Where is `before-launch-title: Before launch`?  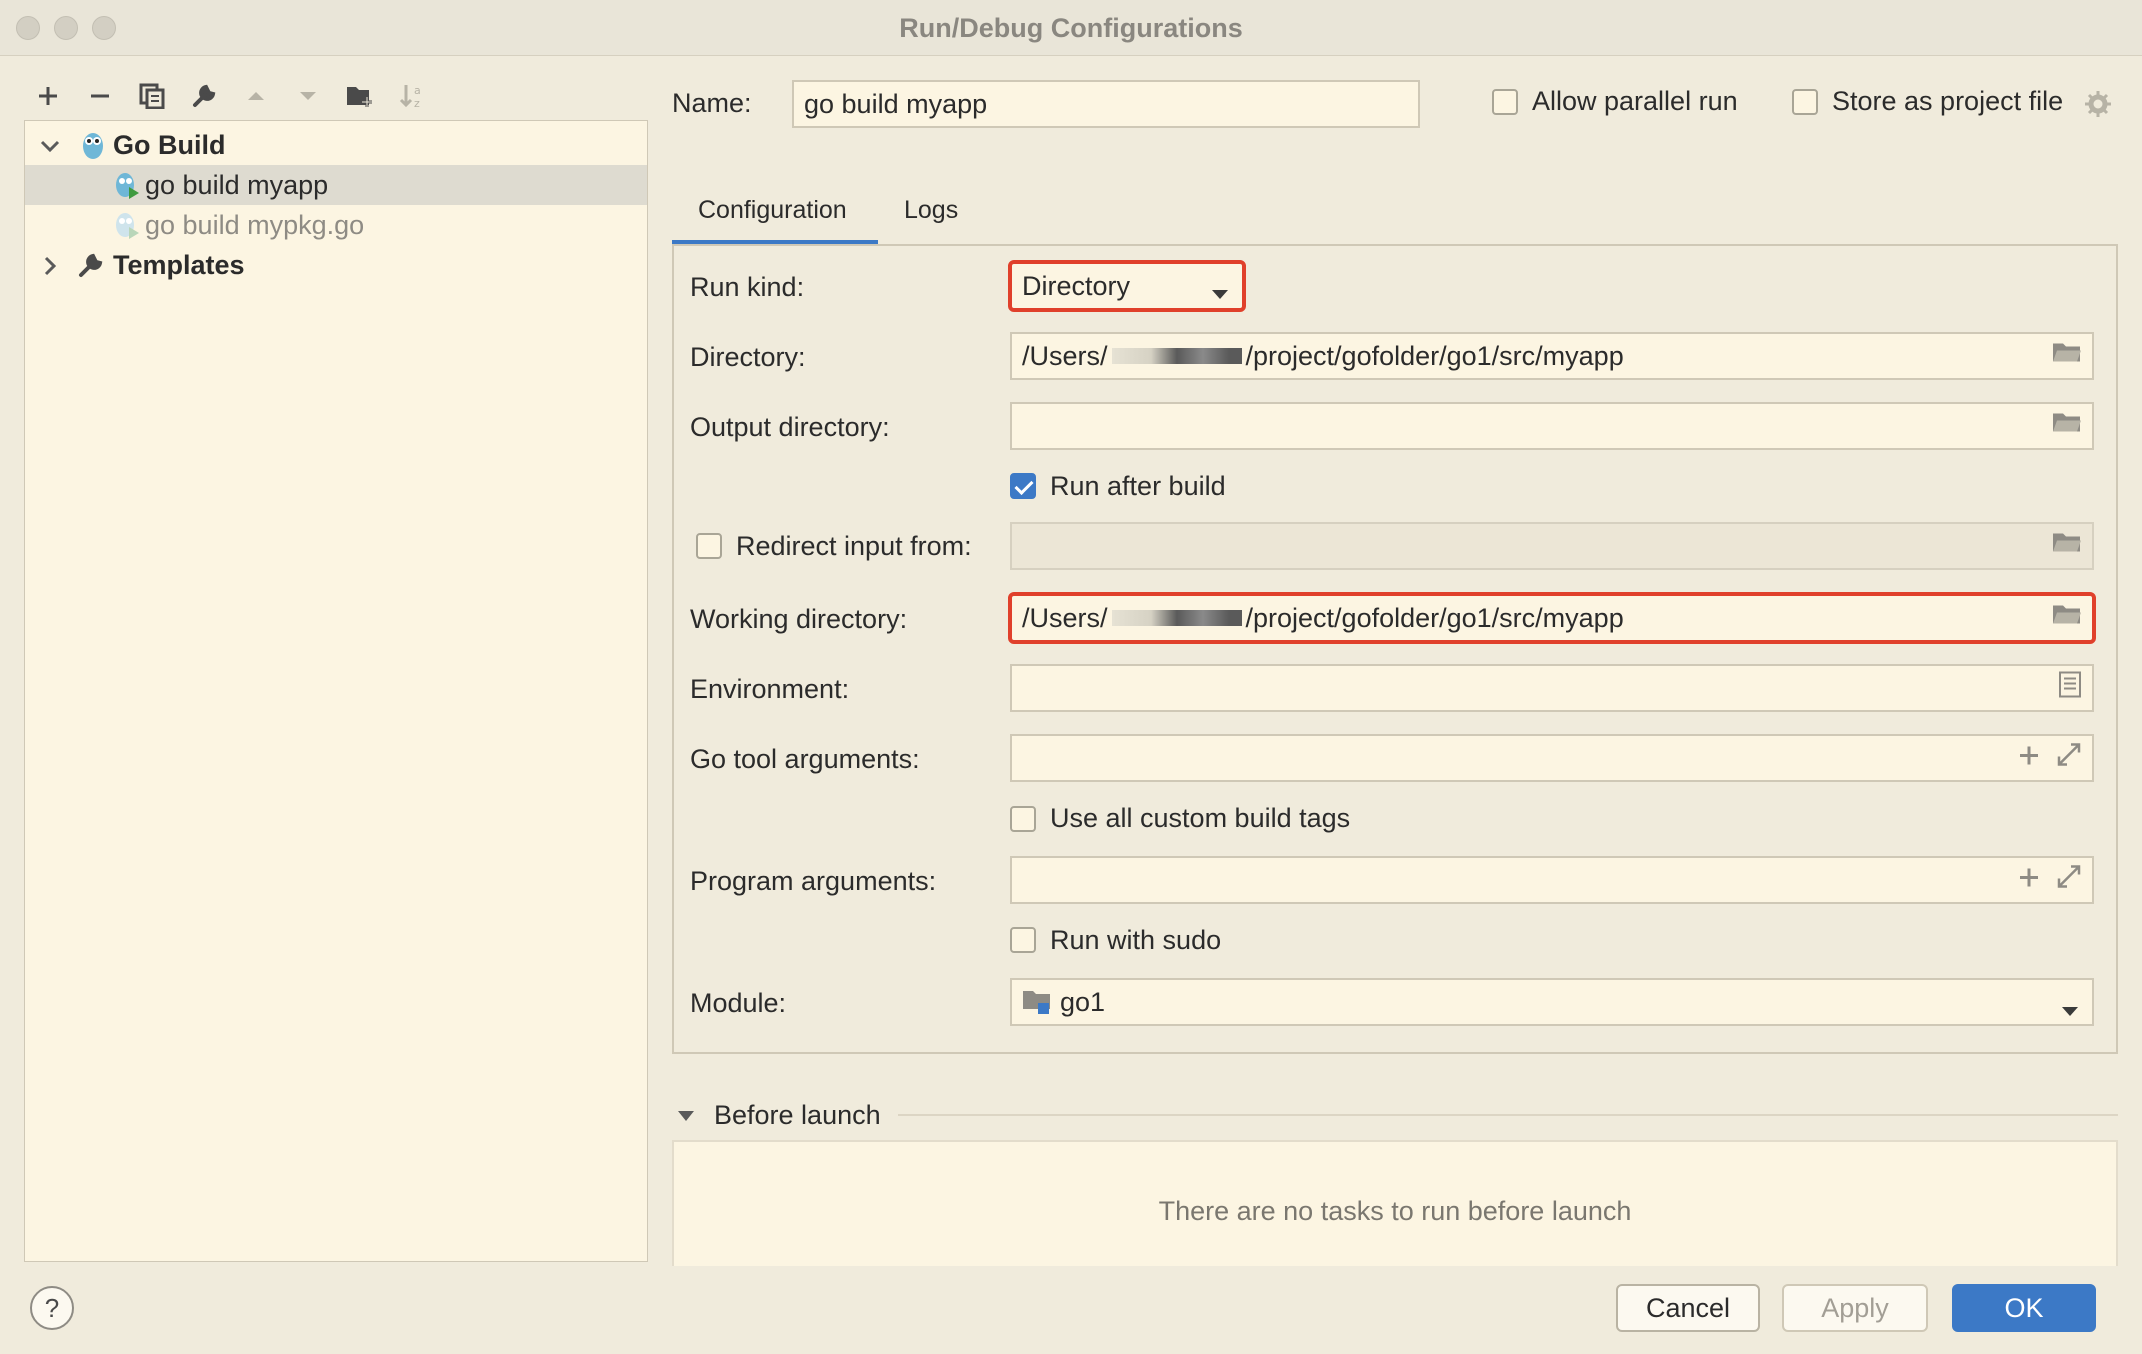
before-launch-title: Before launch is located at coordinates (797, 1115).